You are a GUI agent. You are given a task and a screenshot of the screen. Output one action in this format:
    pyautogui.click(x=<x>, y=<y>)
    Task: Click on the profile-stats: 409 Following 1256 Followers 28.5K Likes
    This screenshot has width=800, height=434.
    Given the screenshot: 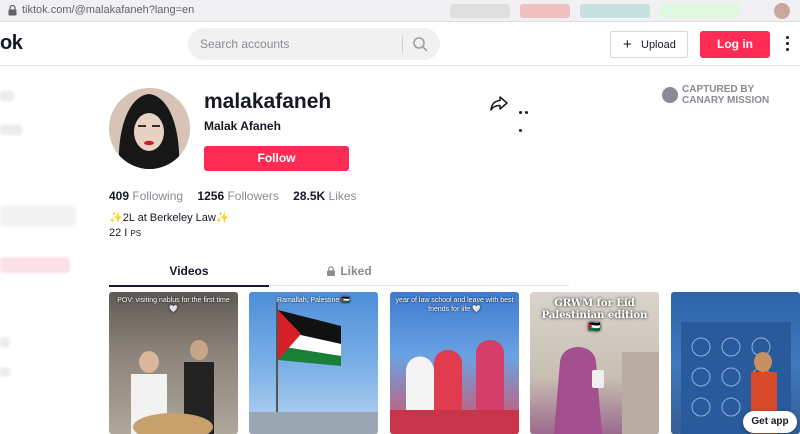 What is the action you would take?
    pyautogui.click(x=238, y=196)
    